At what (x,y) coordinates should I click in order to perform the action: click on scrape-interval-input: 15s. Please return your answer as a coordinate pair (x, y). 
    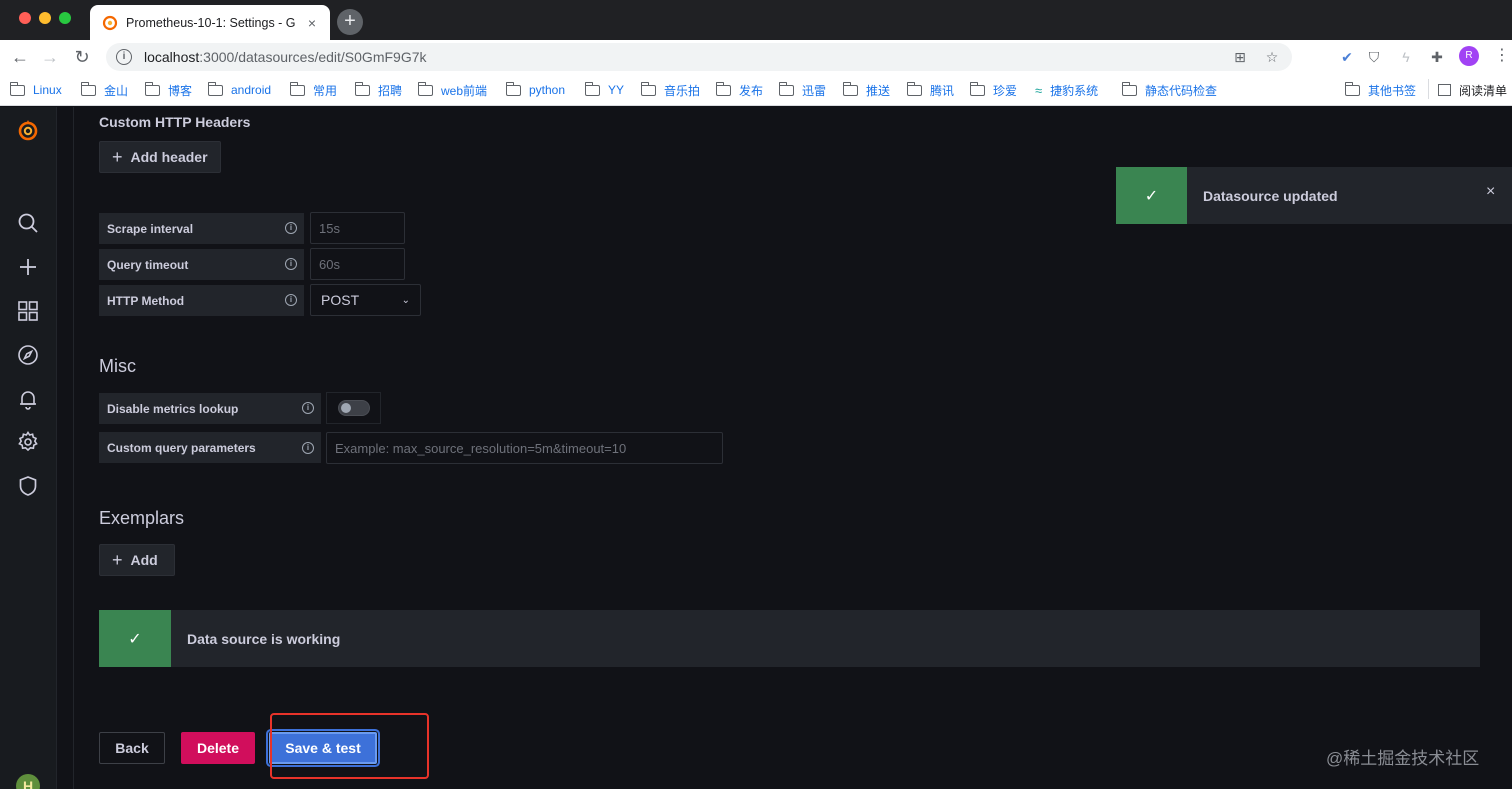
    Looking at the image, I should click on (357, 228).